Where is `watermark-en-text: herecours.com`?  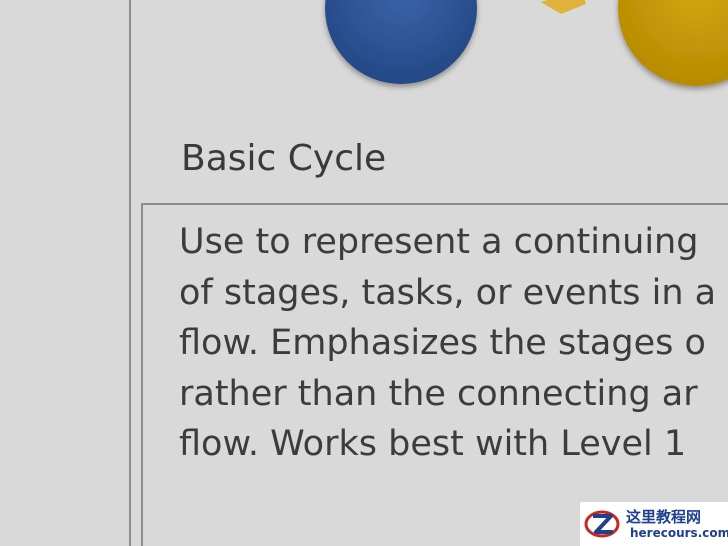
watermark-en-text: herecours.com is located at coordinates (679, 533).